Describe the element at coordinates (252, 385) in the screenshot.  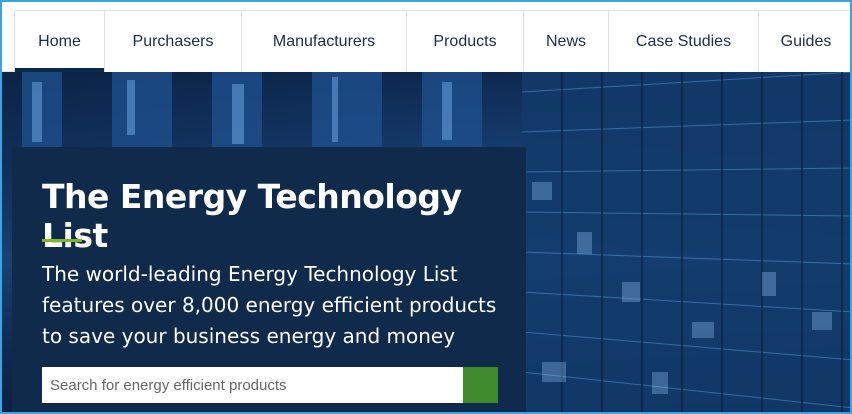
I see `search-input` at that location.